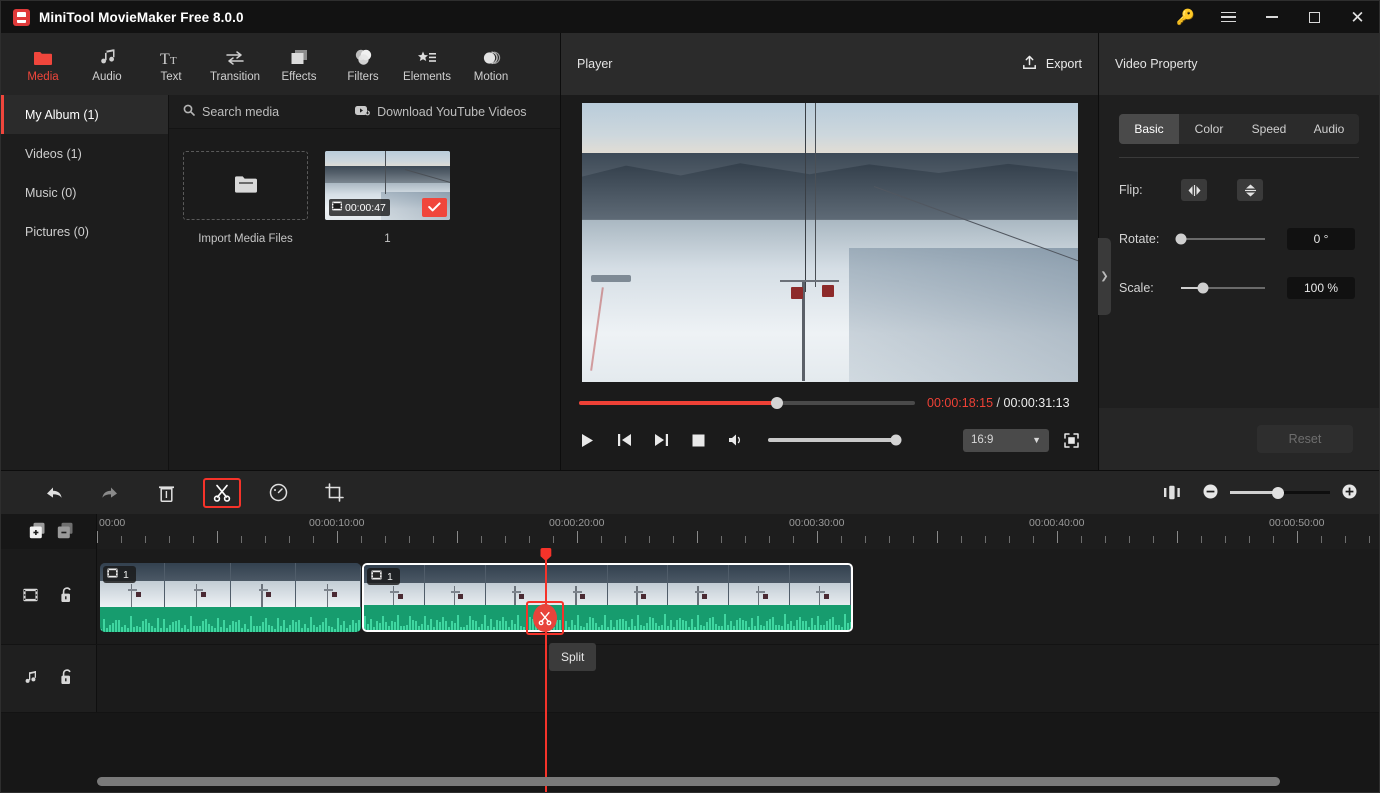 This screenshot has height=793, width=1380. Describe the element at coordinates (1104, 276) in the screenshot. I see `chevron-right-icon: ❯` at that location.